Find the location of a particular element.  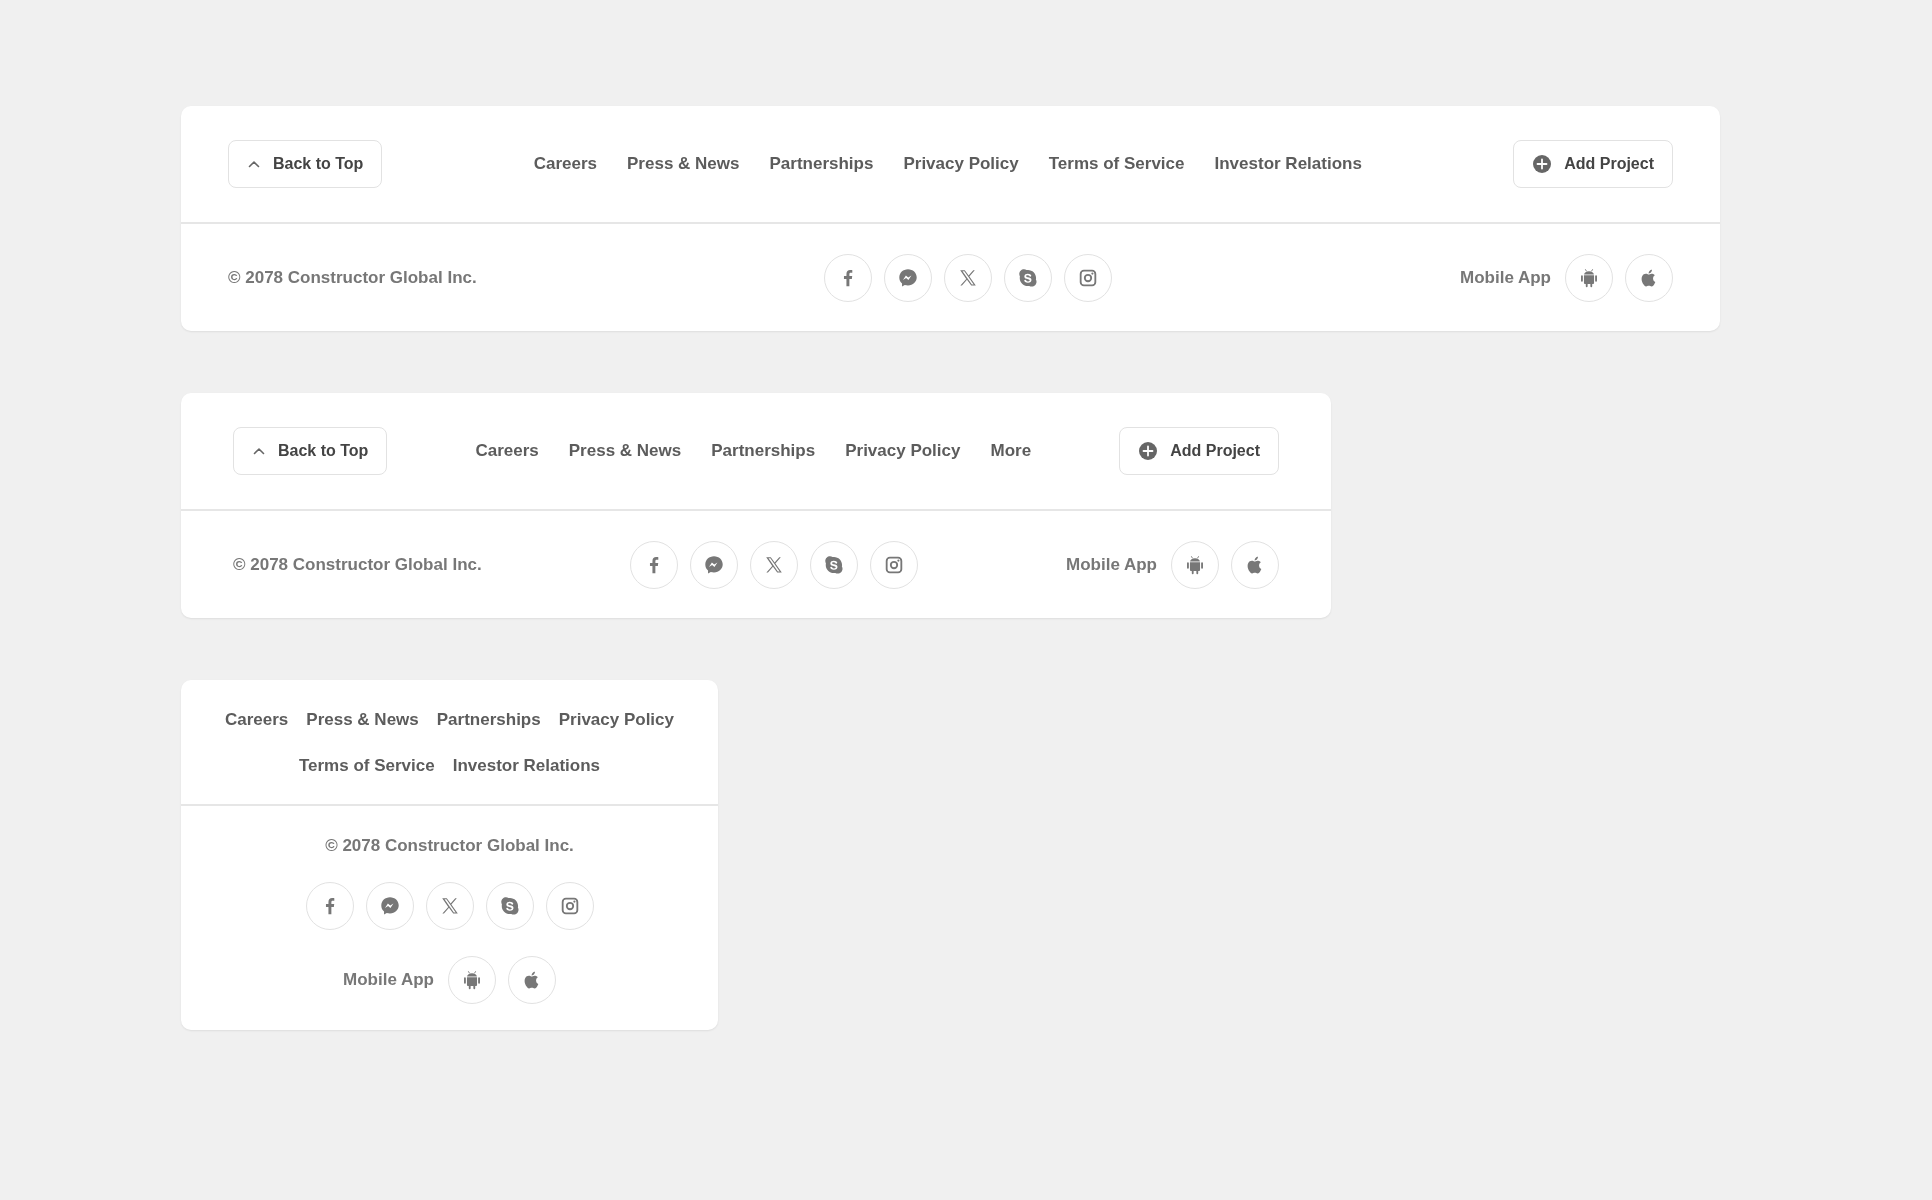

skype-button is located at coordinates (509, 906).